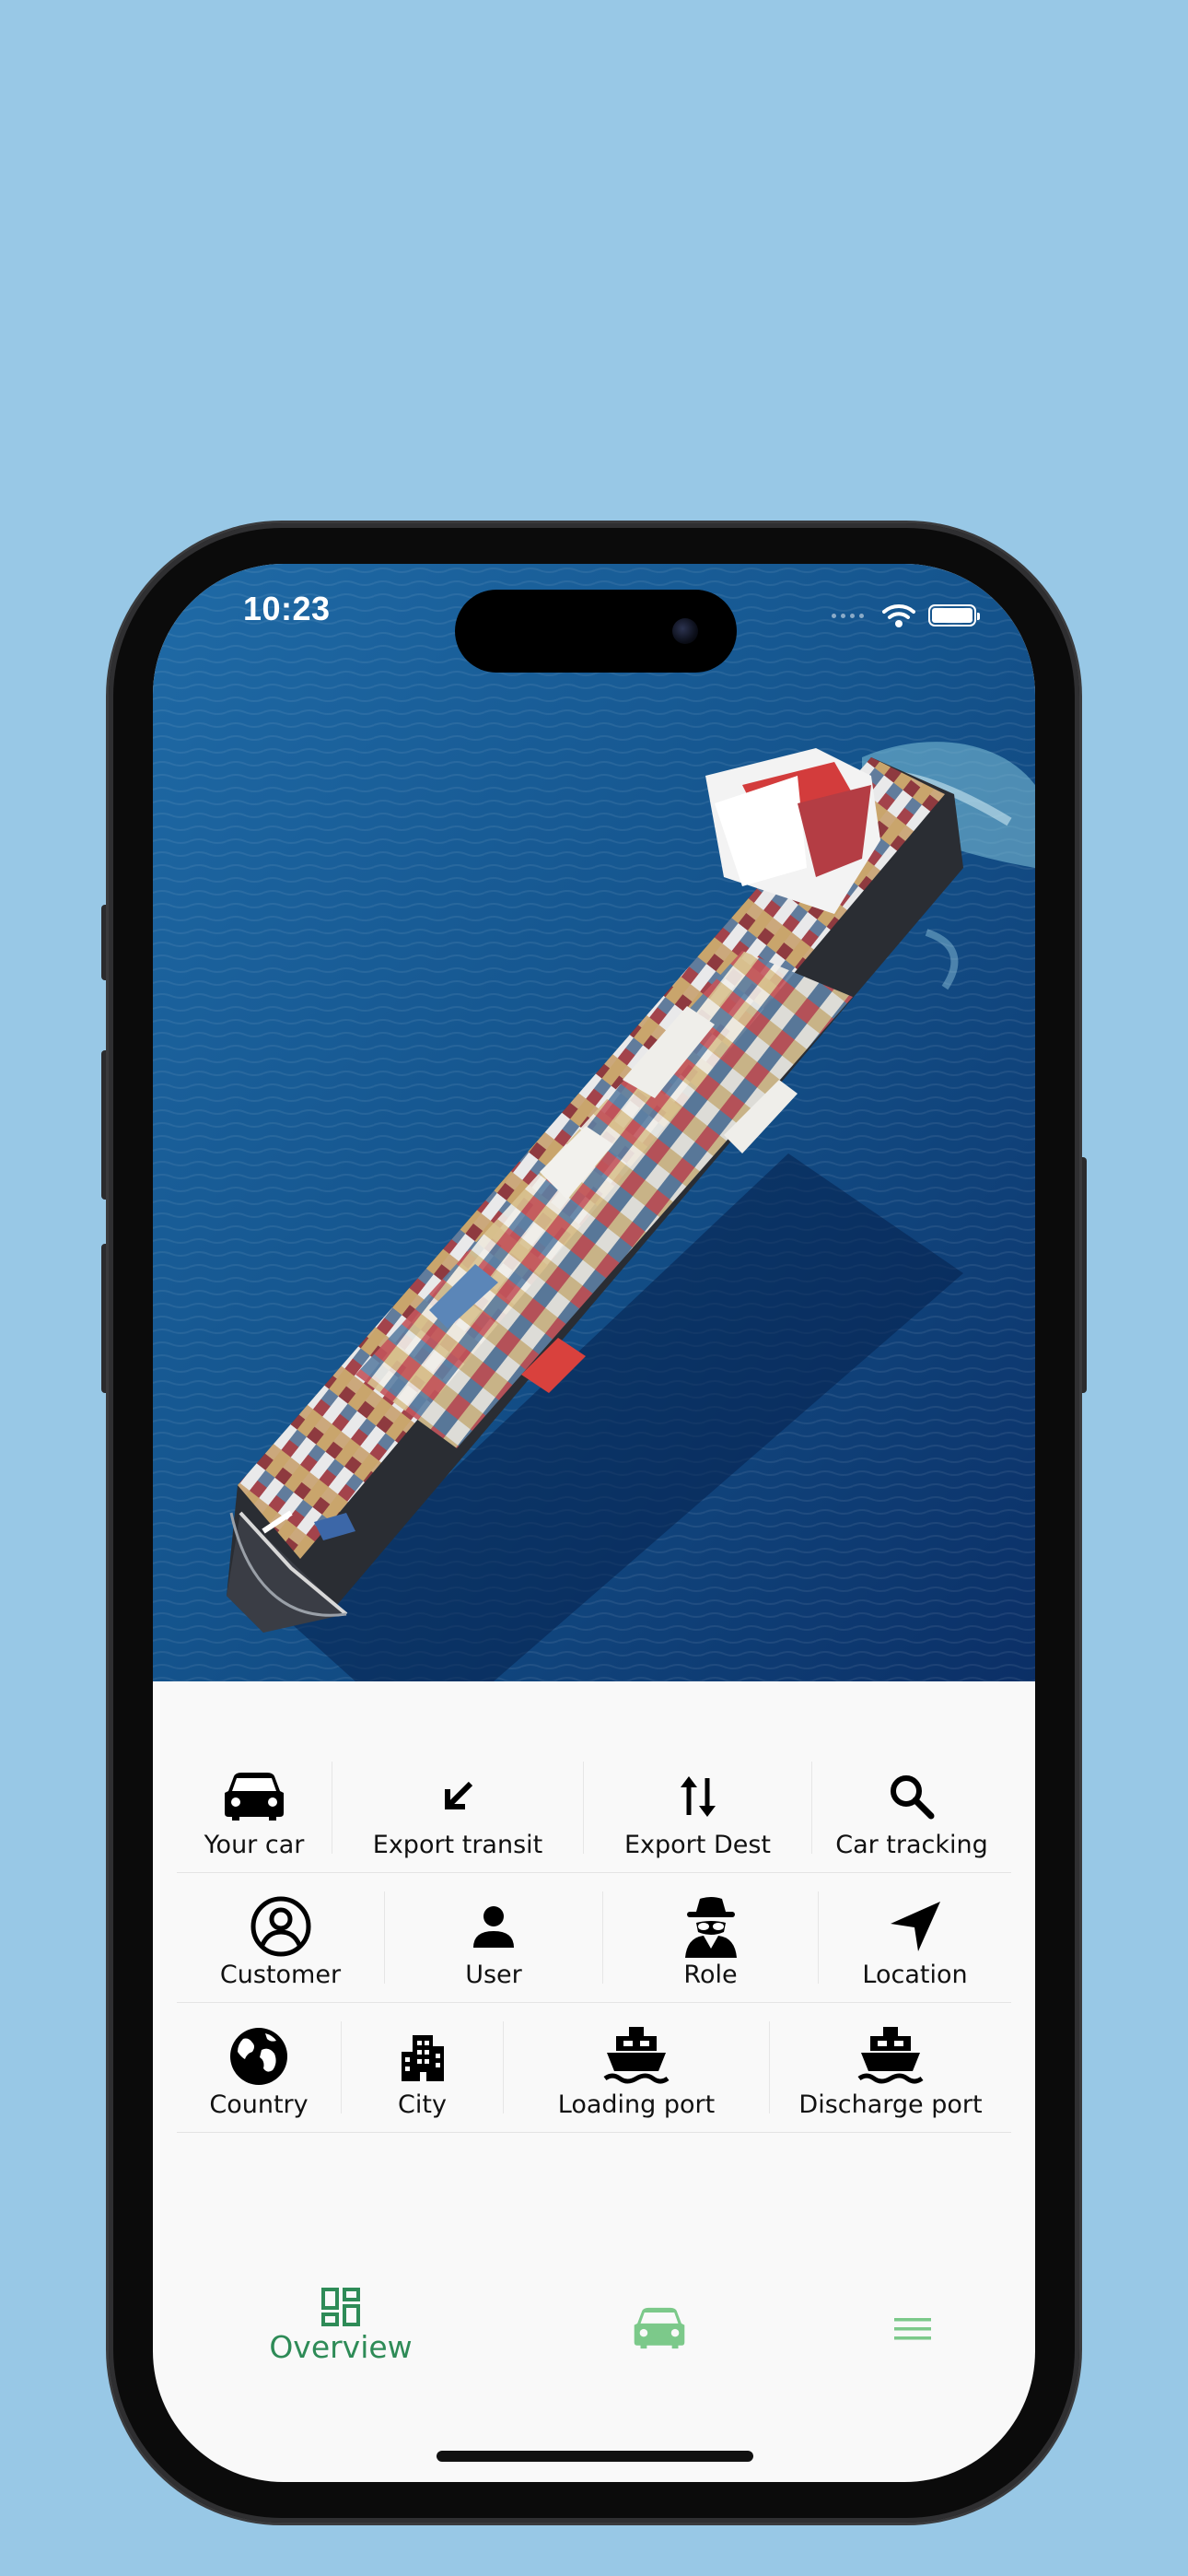  What do you see at coordinates (915, 1975) in the screenshot?
I see `menu-item-label: Location` at bounding box center [915, 1975].